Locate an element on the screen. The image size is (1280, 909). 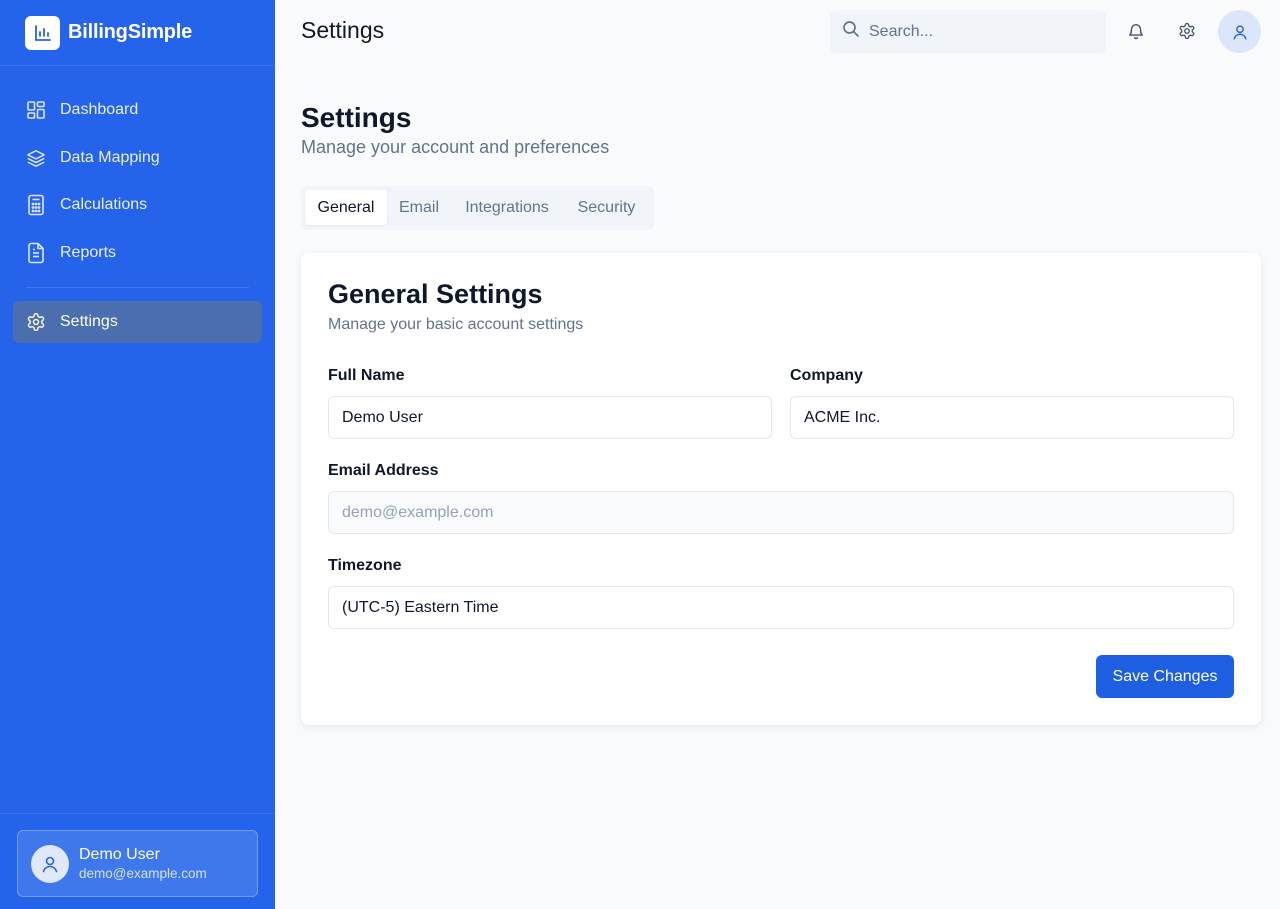
tab-email: Email is located at coordinates (419, 207).